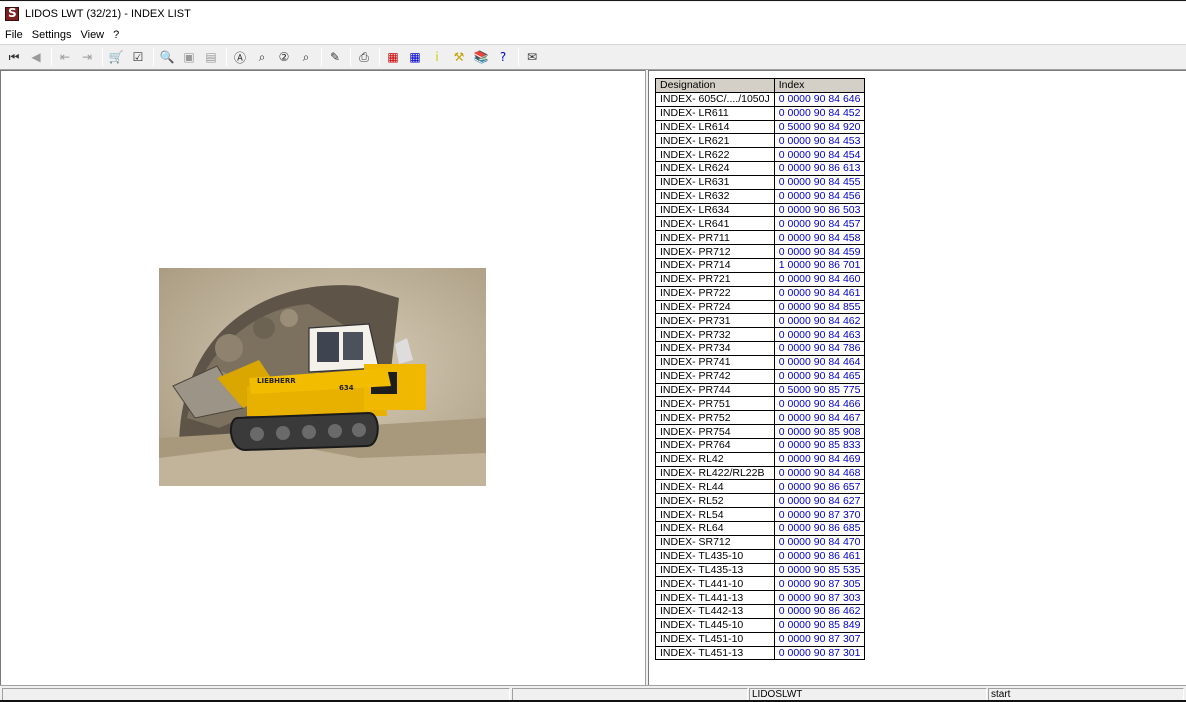  I want to click on index-number-link: 0 0000 90 86 462, so click(819, 611).